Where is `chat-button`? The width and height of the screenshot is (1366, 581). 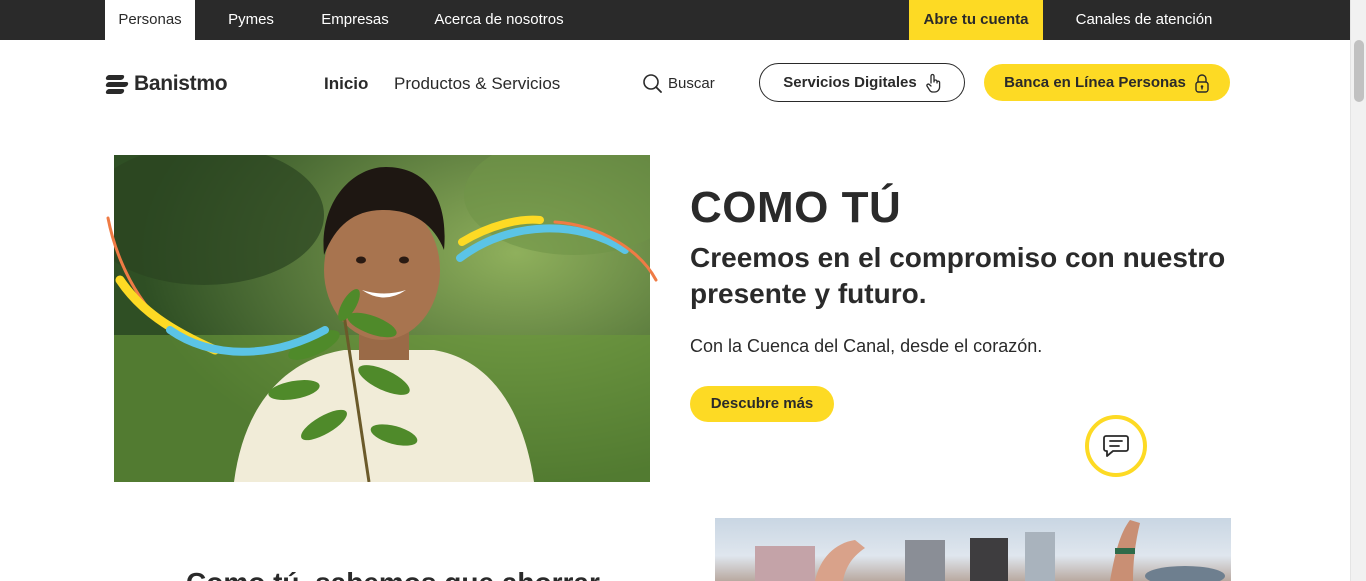
chat-button is located at coordinates (1116, 446).